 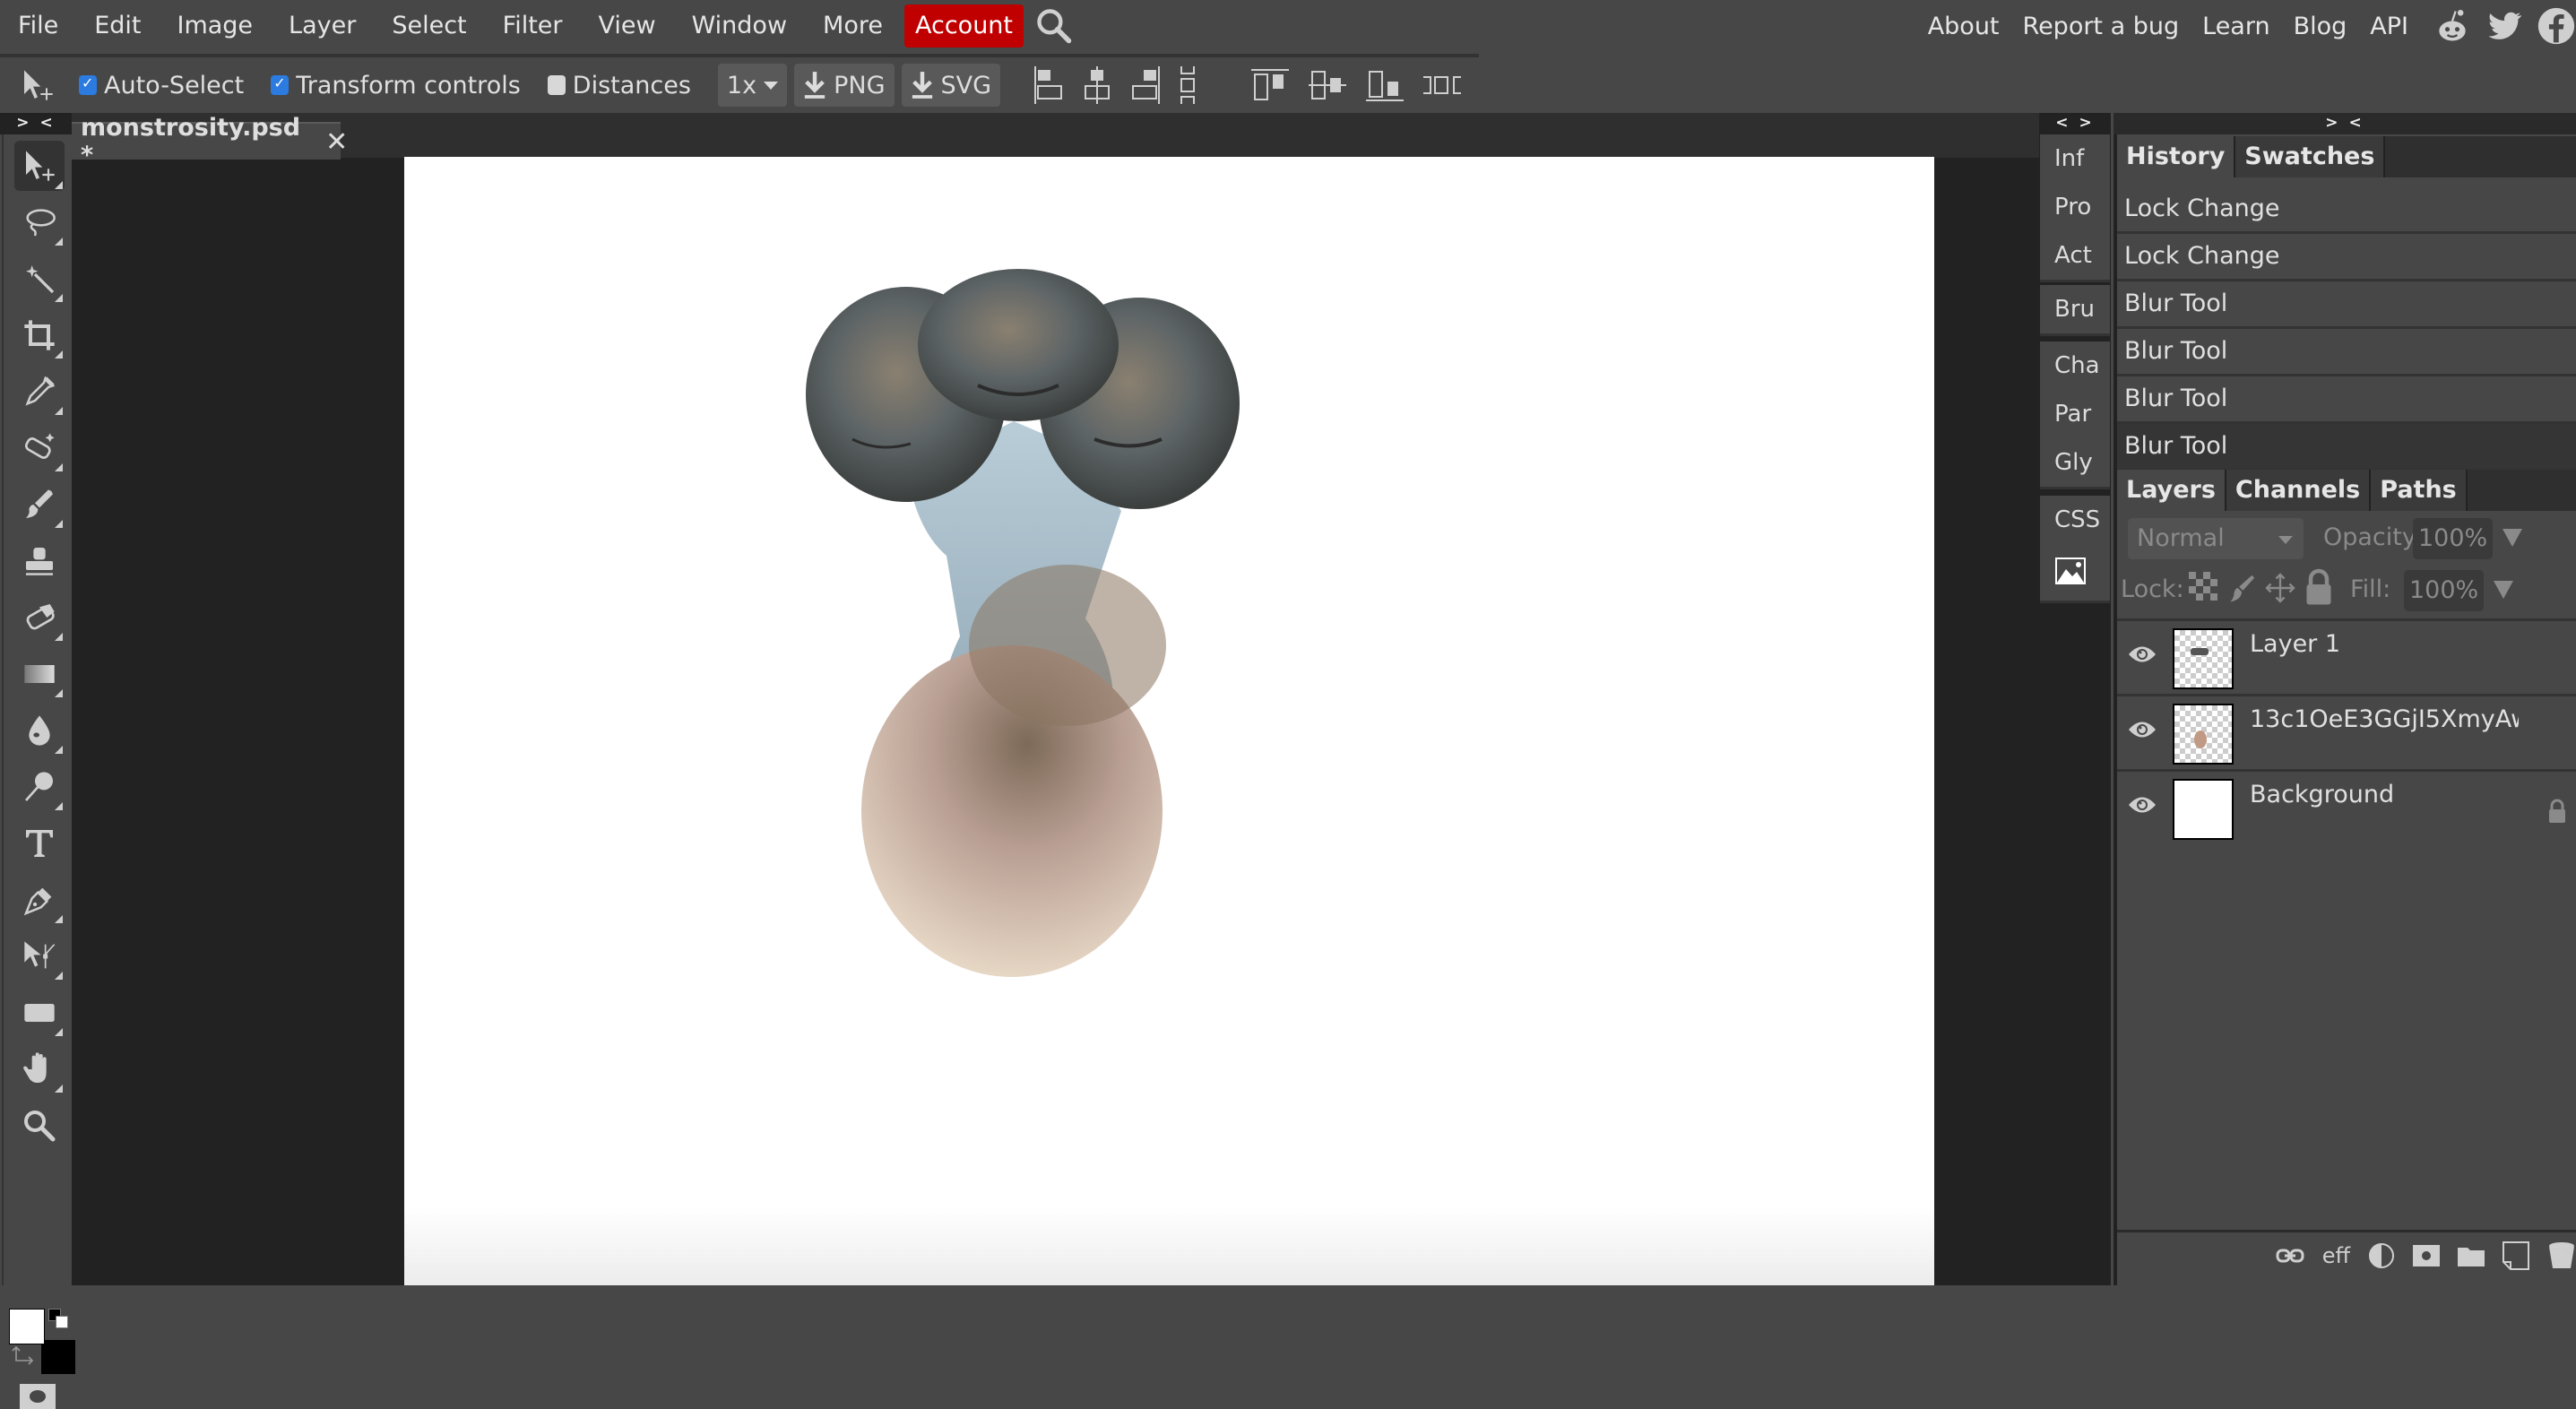 I want to click on menu-file: File, so click(x=38, y=26).